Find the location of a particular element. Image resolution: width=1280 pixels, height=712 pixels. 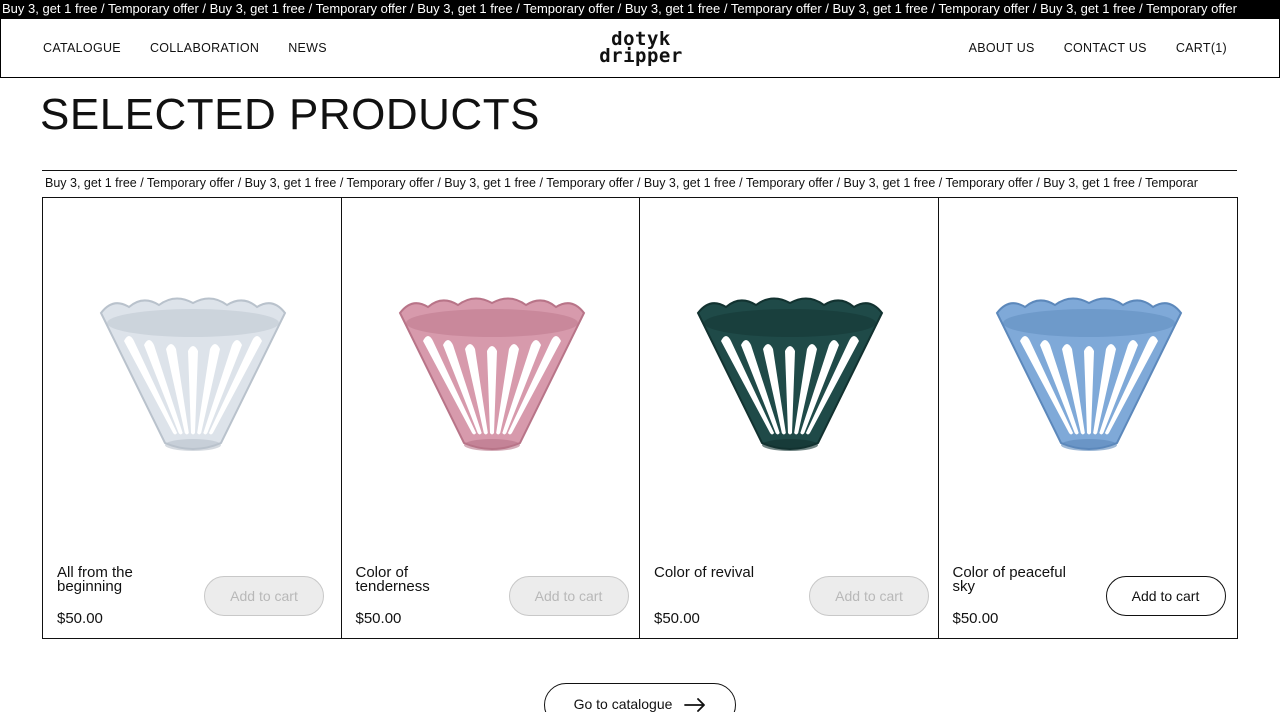

nav-contact-us: CONTACT US is located at coordinates (1105, 48).